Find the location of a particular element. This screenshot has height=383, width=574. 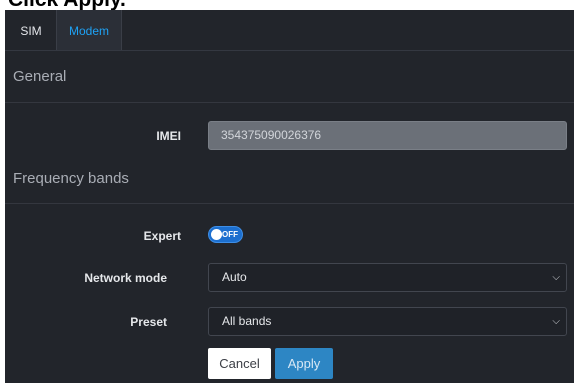

section-title-general: General is located at coordinates (40, 76).